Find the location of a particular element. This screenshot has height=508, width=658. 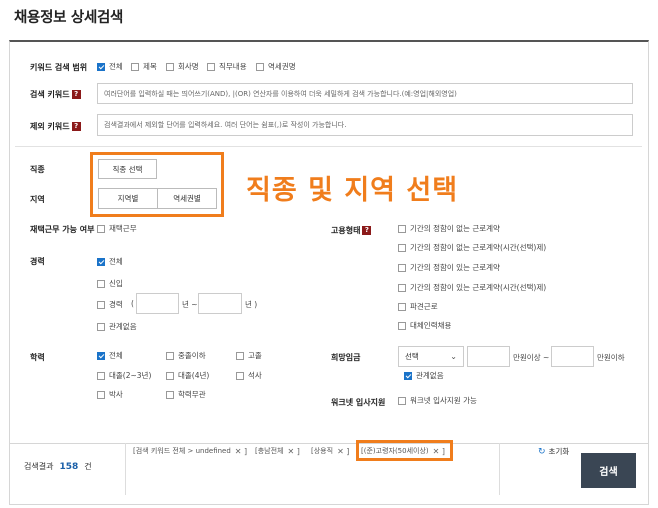

option-label: 학력무관 is located at coordinates (192, 394).